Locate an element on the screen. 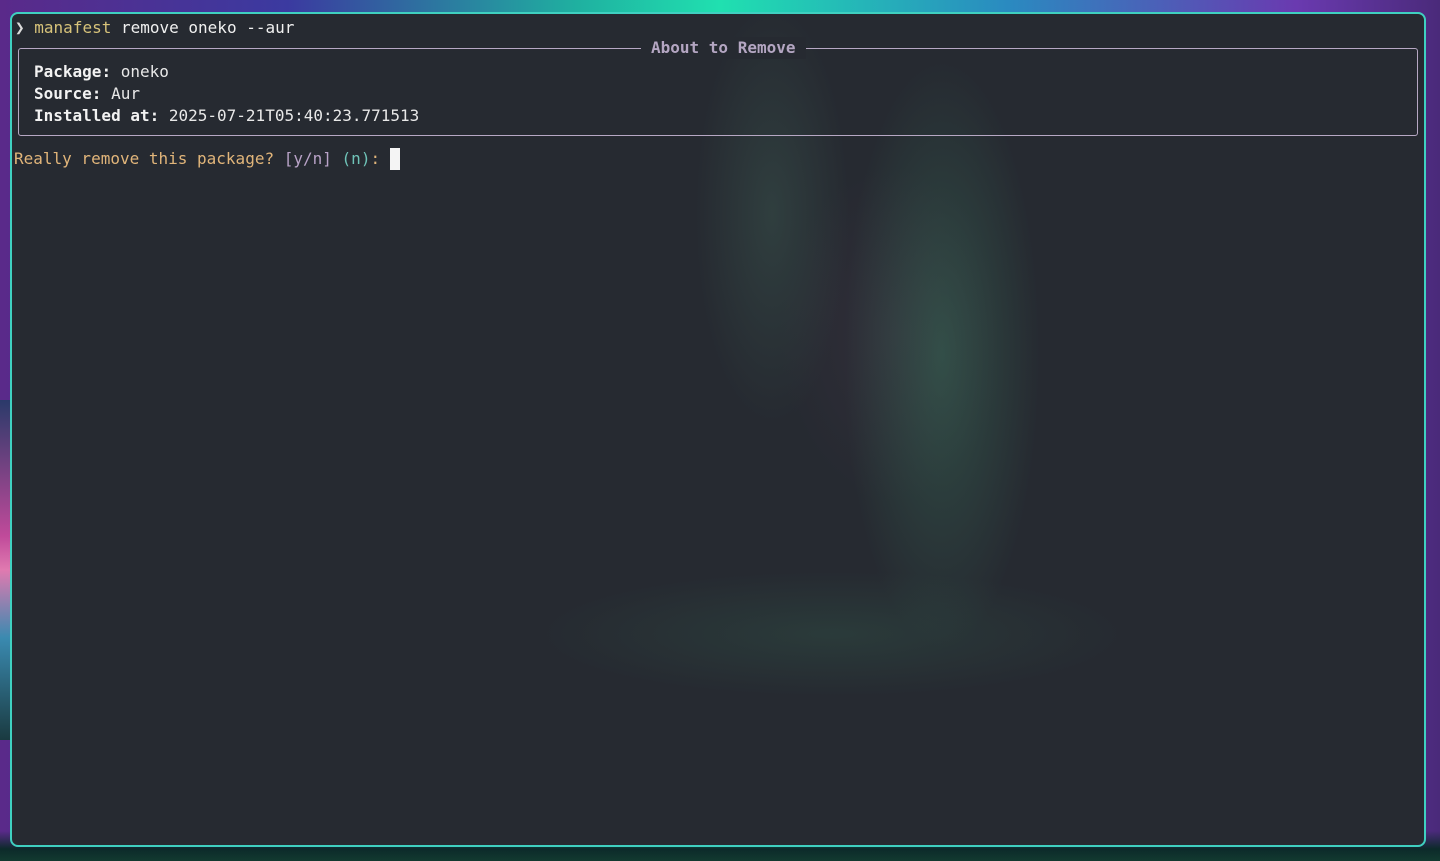 This screenshot has width=1440, height=861. field-installed-at: Installed at: 2025-07-21T05:40:23.771513 is located at coordinates (227, 115).